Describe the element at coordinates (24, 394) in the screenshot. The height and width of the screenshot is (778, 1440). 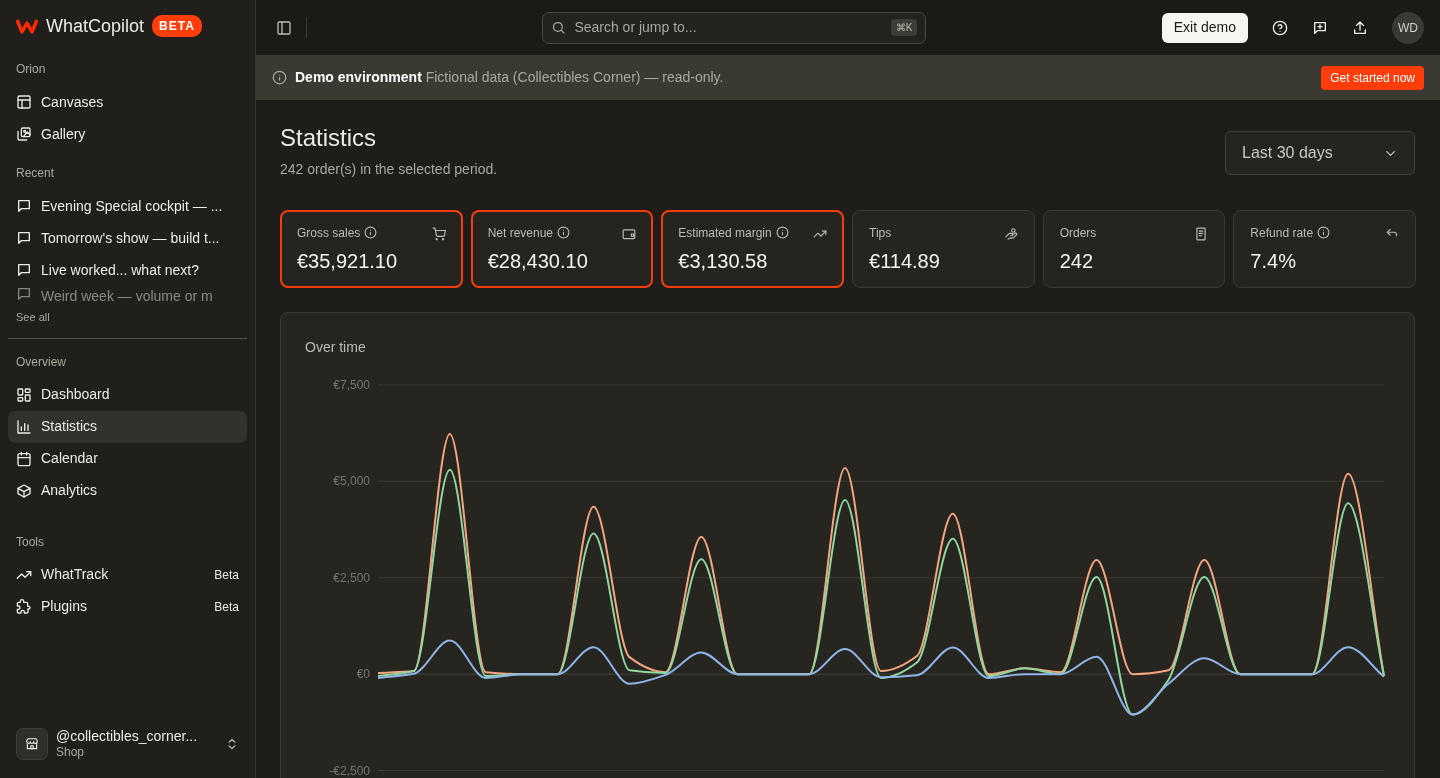
I see `dashboard-icon` at that location.